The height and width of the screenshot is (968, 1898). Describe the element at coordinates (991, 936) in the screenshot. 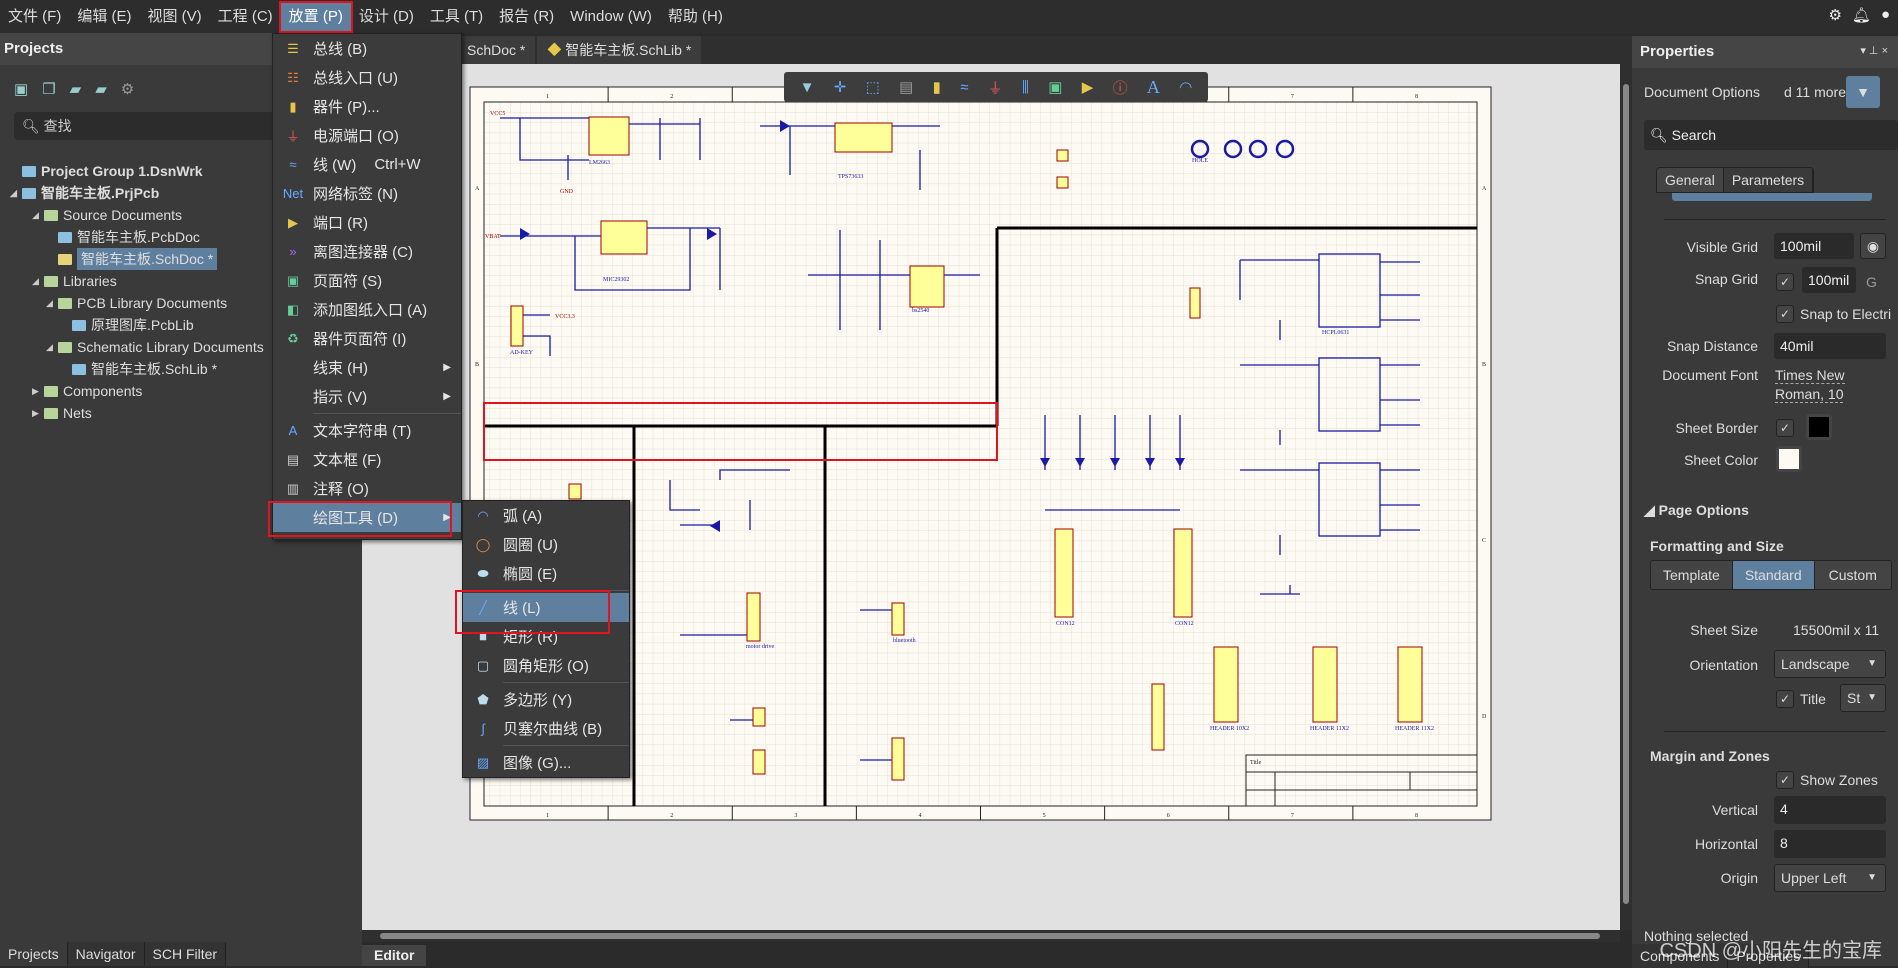

I see `horizontal-scrollbar` at that location.